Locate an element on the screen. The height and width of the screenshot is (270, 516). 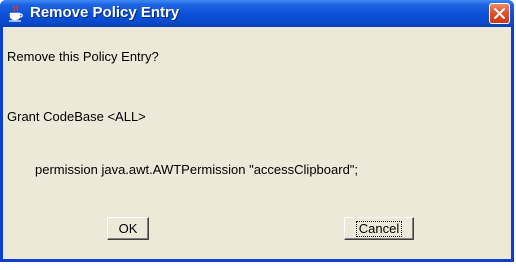
cancel-button: Cancel is located at coordinates (379, 228).